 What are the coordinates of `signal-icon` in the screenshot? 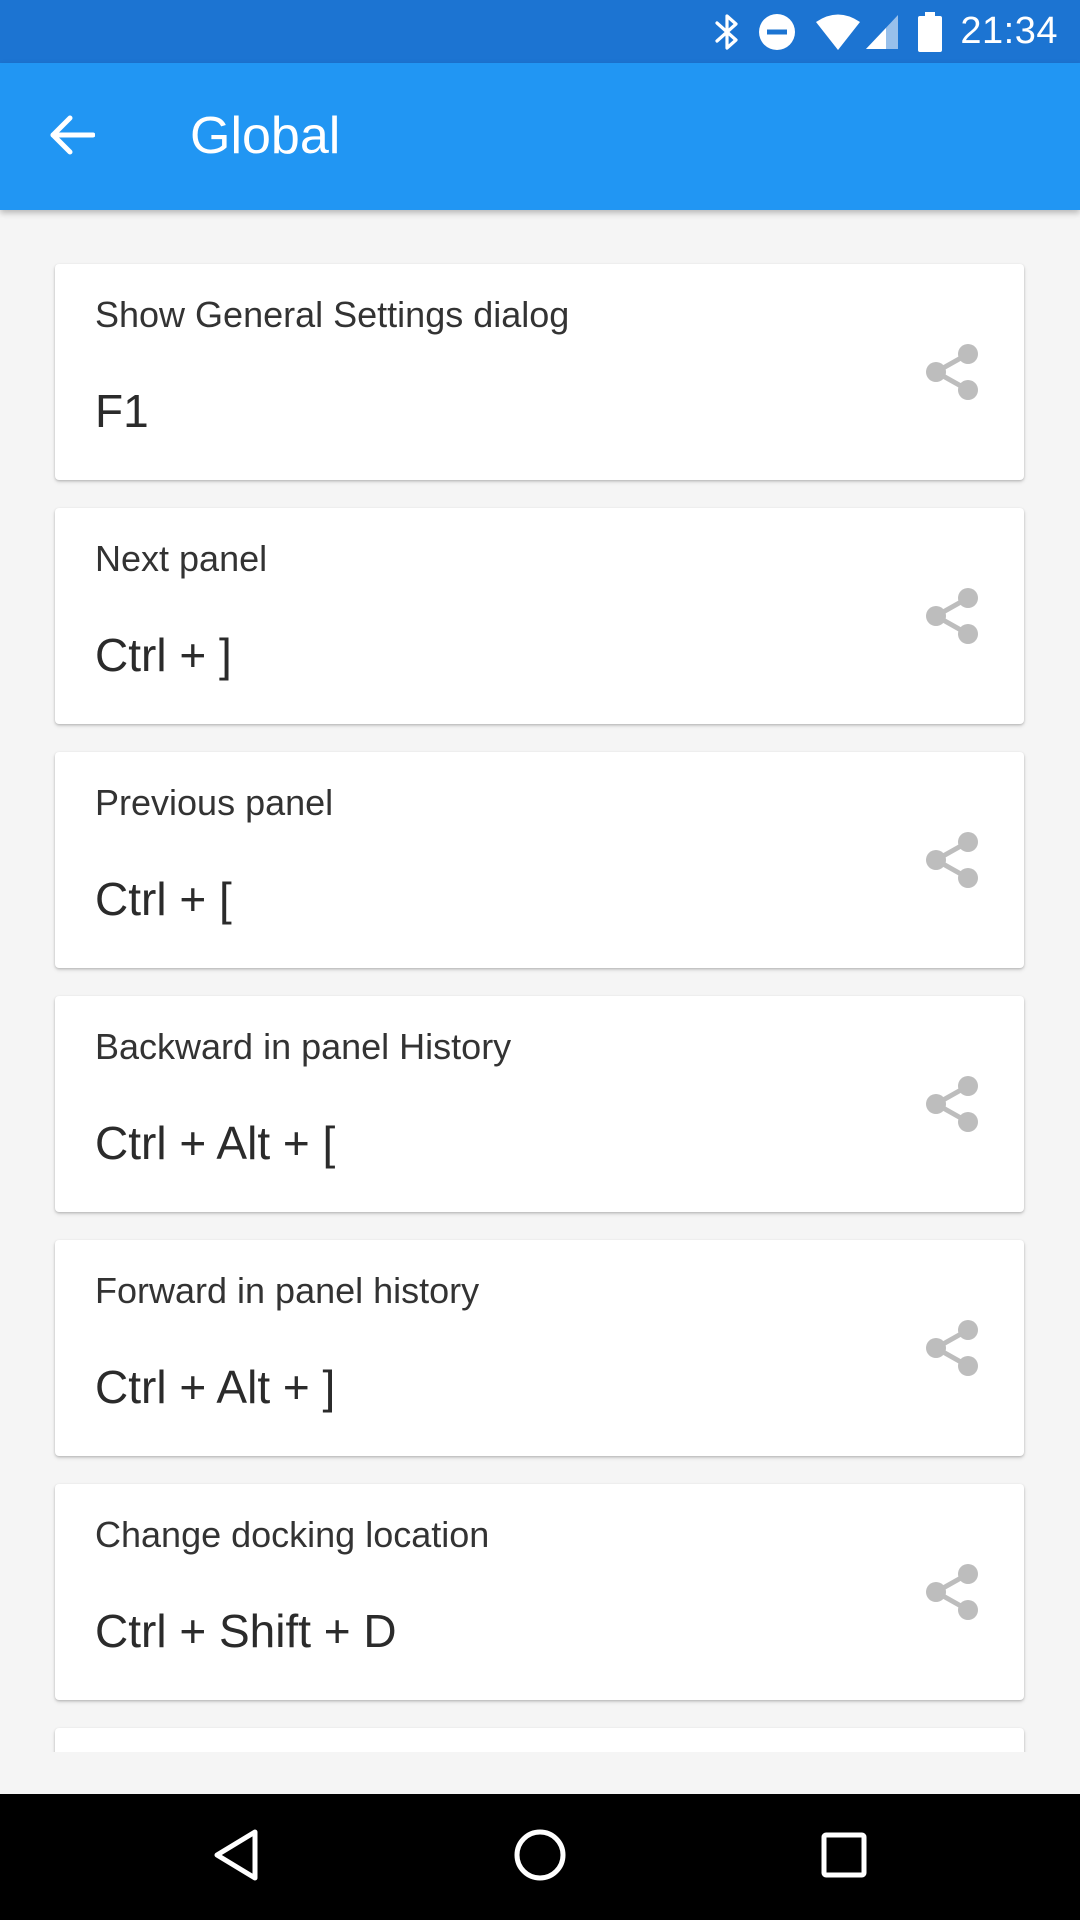 It's located at (882, 32).